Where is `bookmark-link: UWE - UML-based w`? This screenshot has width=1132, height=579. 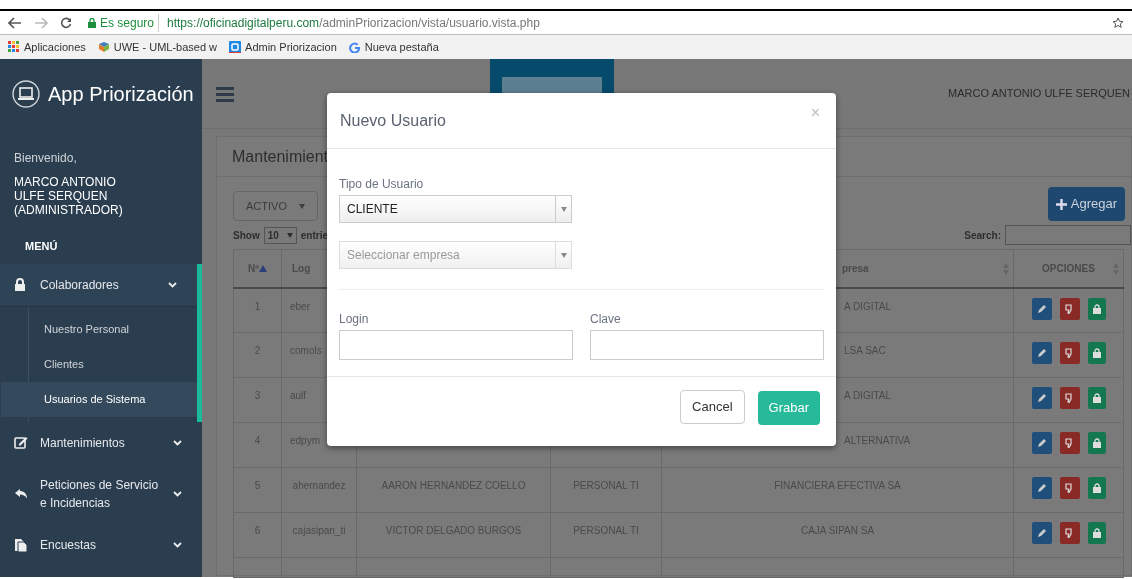
bookmark-link: UWE - UML-based w is located at coordinates (157, 47).